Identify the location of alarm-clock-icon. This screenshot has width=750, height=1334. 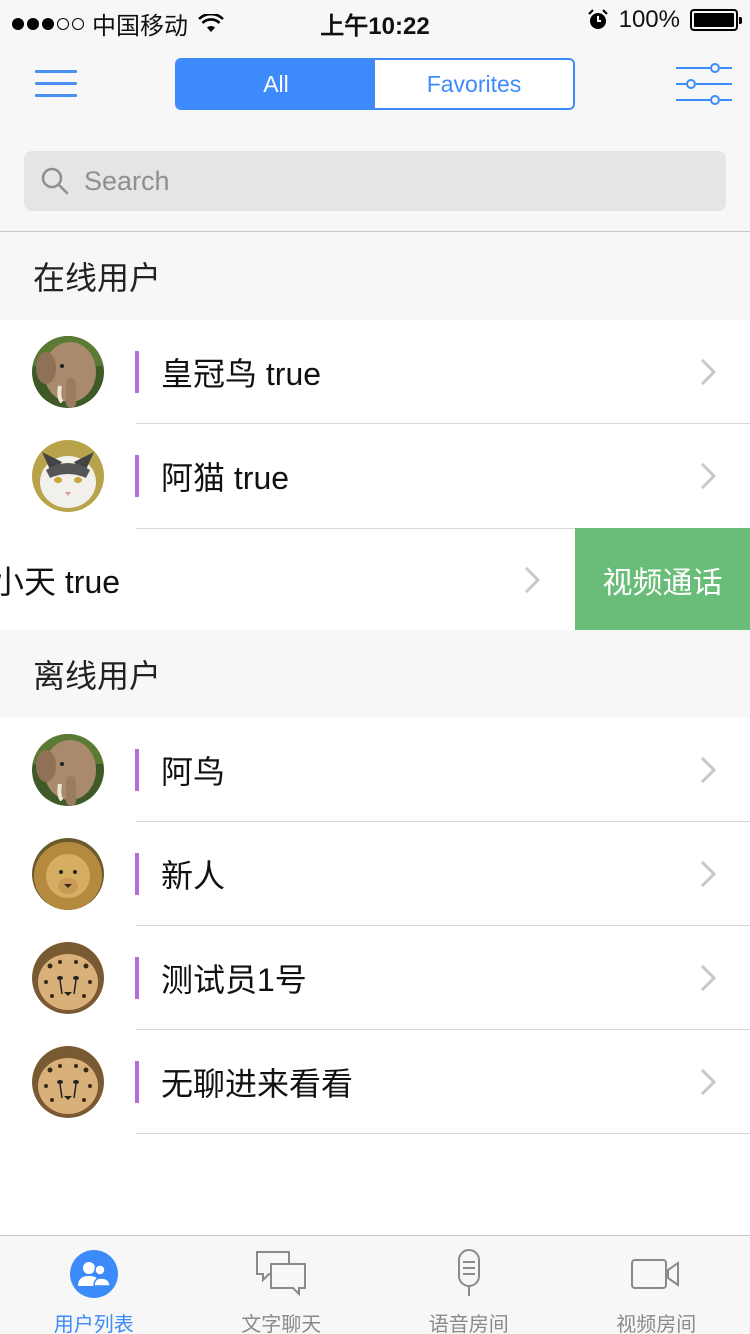
(597, 19).